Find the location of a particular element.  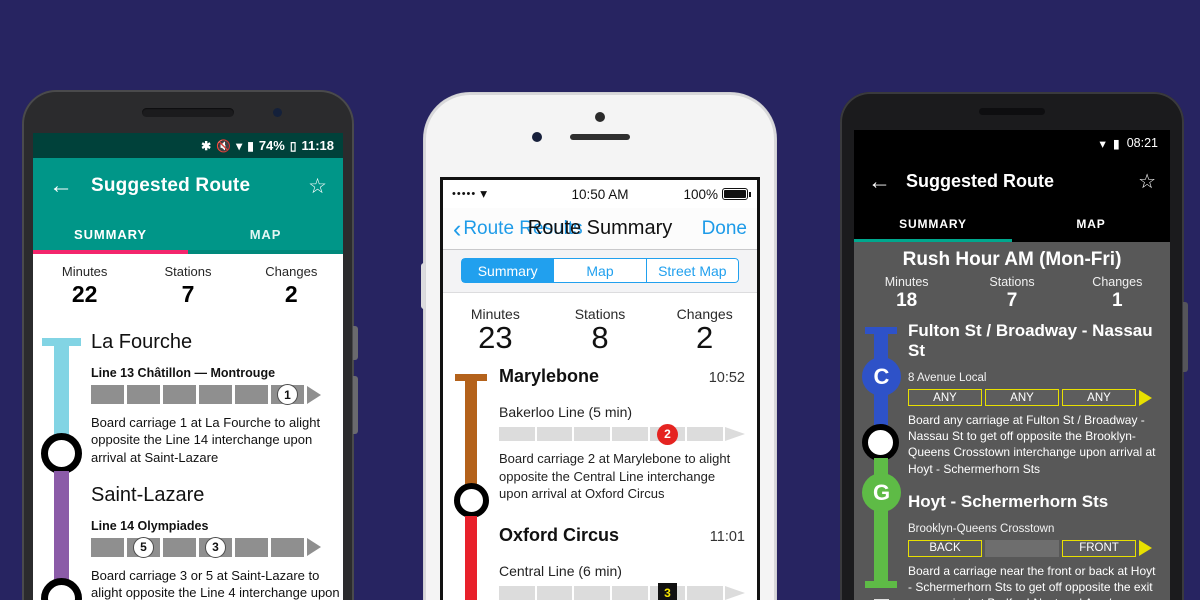

carriage: 3 is located at coordinates (667, 591).